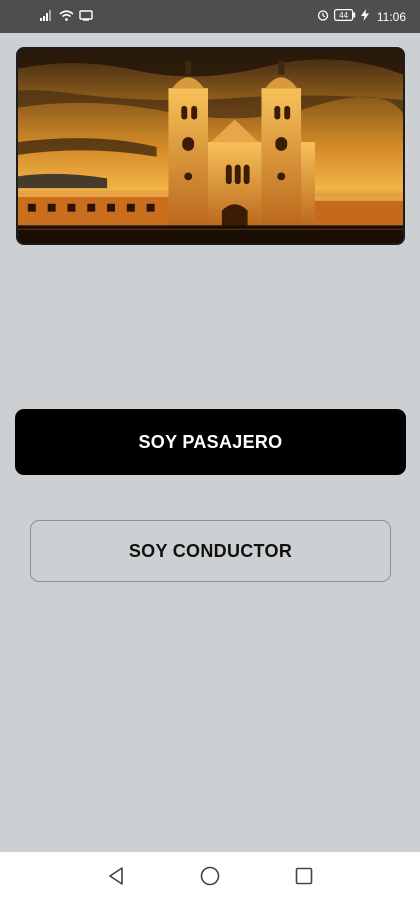  What do you see at coordinates (210, 16) in the screenshot?
I see `status-bar: 44 11:06` at bounding box center [210, 16].